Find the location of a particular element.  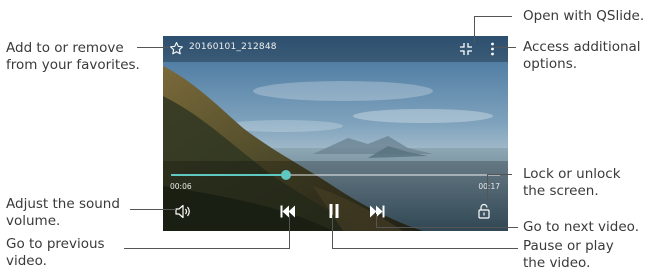

favorites-leader-line is located at coordinates (153, 47).